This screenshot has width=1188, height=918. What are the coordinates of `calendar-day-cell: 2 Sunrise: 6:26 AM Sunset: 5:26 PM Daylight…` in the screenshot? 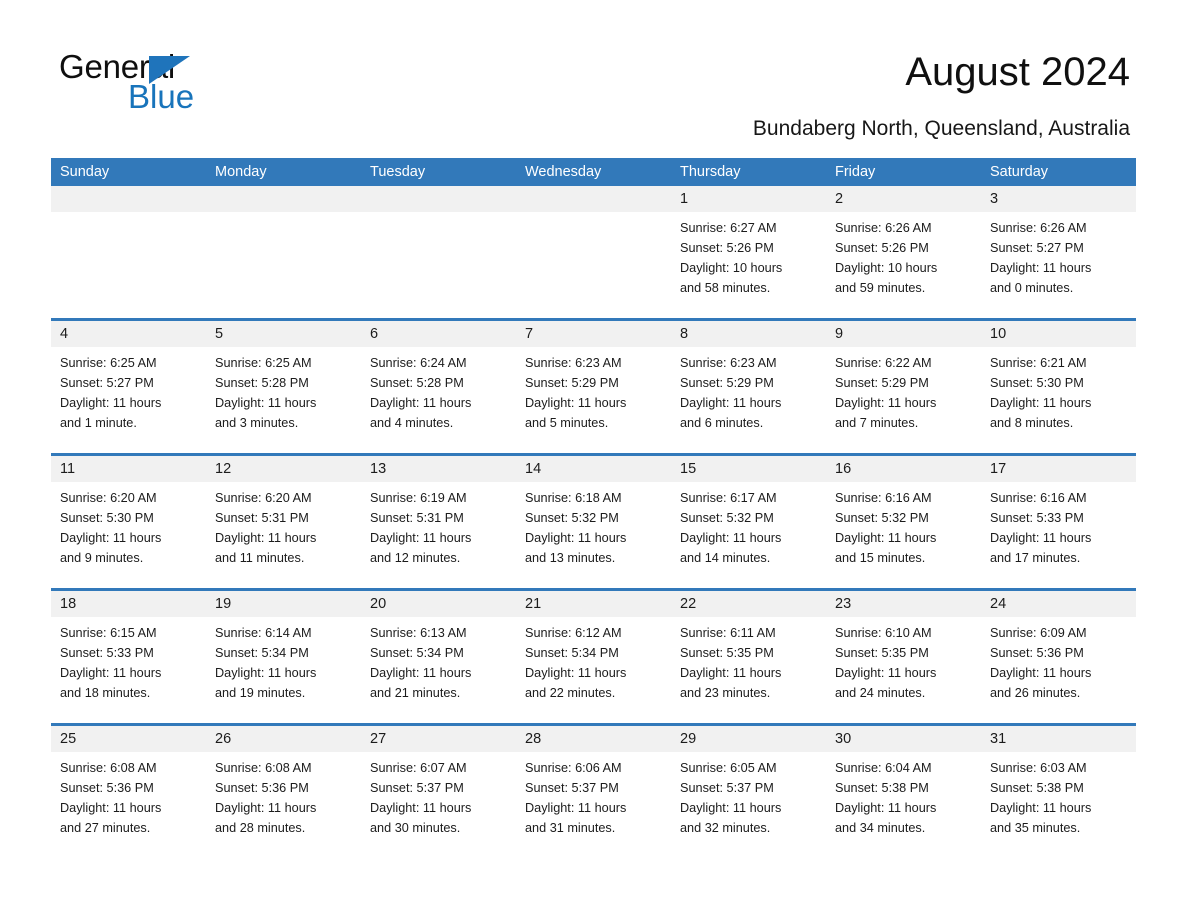 It's located at (903, 252).